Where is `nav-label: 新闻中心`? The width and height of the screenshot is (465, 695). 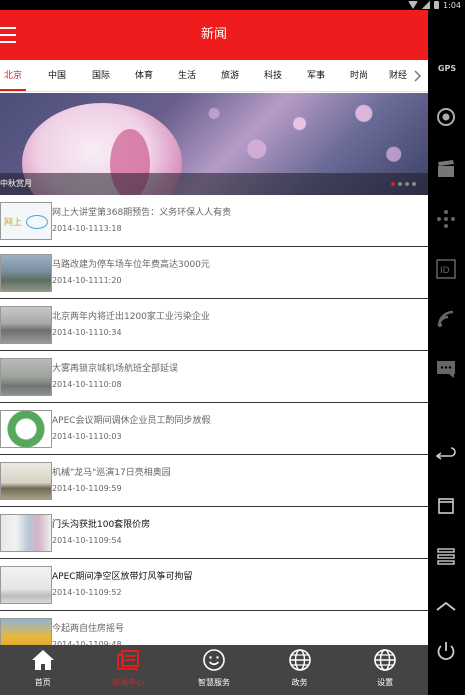
nav-label: 新闻中心 is located at coordinates (128, 682).